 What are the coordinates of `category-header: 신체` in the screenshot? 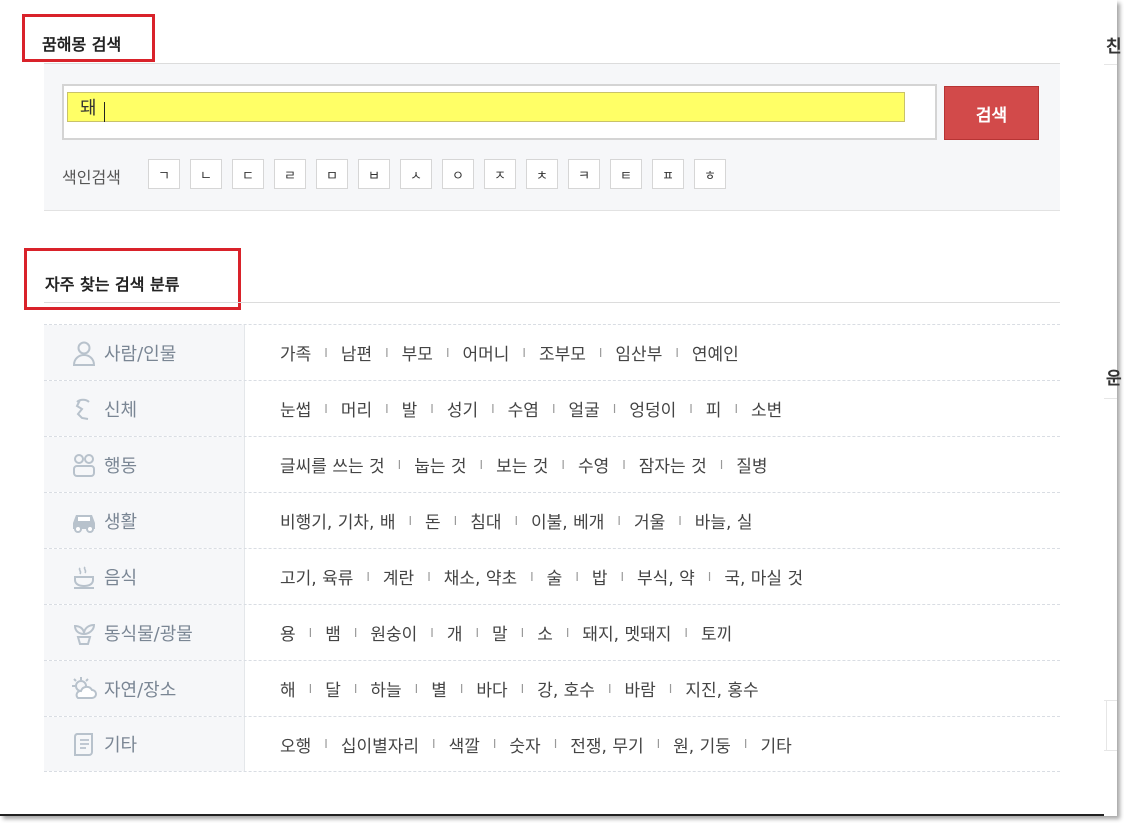 It's located at (144, 408).